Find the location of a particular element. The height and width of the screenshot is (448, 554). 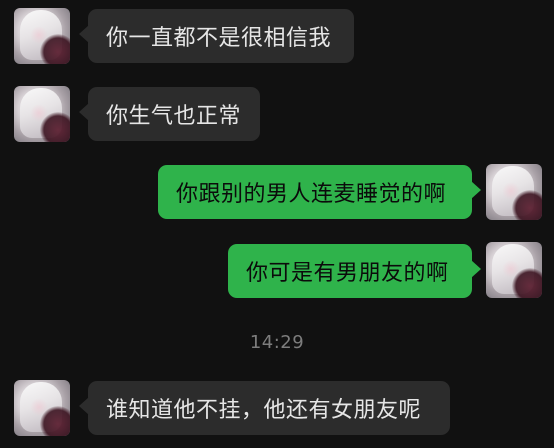

message-timestamp: 14:29 is located at coordinates (277, 342).